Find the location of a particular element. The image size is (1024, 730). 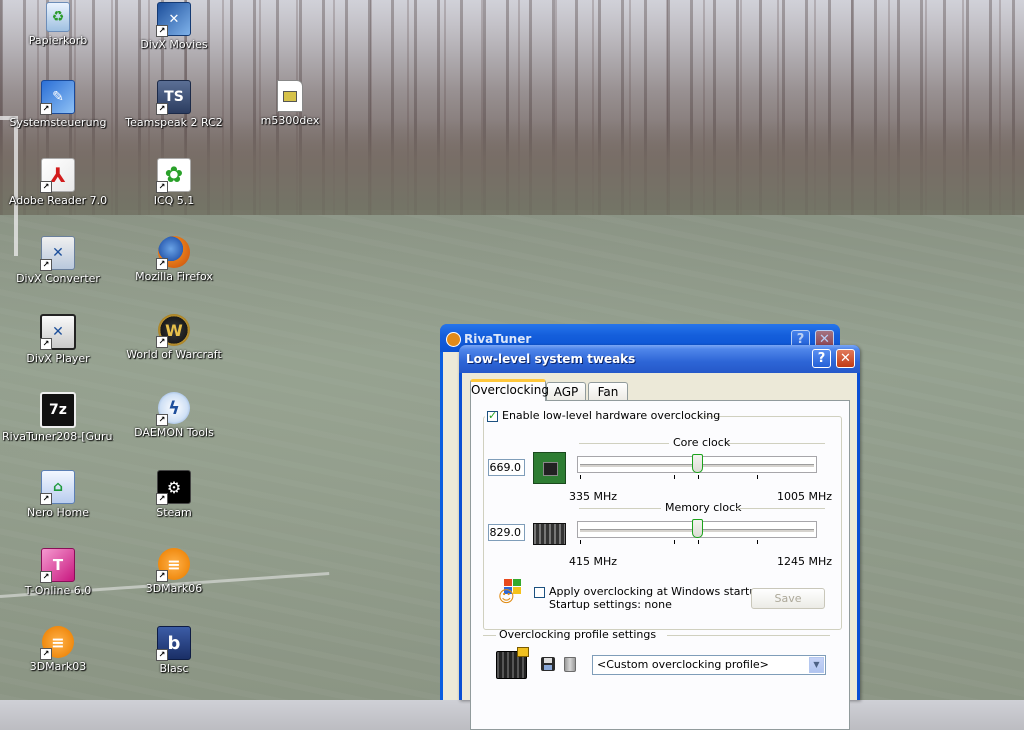

desktop-icon-label: ICQ 5.1 is located at coordinates (174, 200).